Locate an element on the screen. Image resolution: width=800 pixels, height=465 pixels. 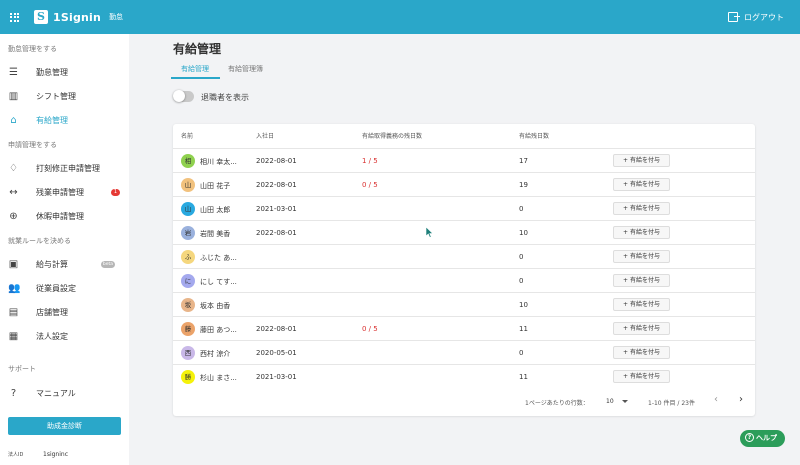
avatar: 坂 is located at coordinates (188, 305).